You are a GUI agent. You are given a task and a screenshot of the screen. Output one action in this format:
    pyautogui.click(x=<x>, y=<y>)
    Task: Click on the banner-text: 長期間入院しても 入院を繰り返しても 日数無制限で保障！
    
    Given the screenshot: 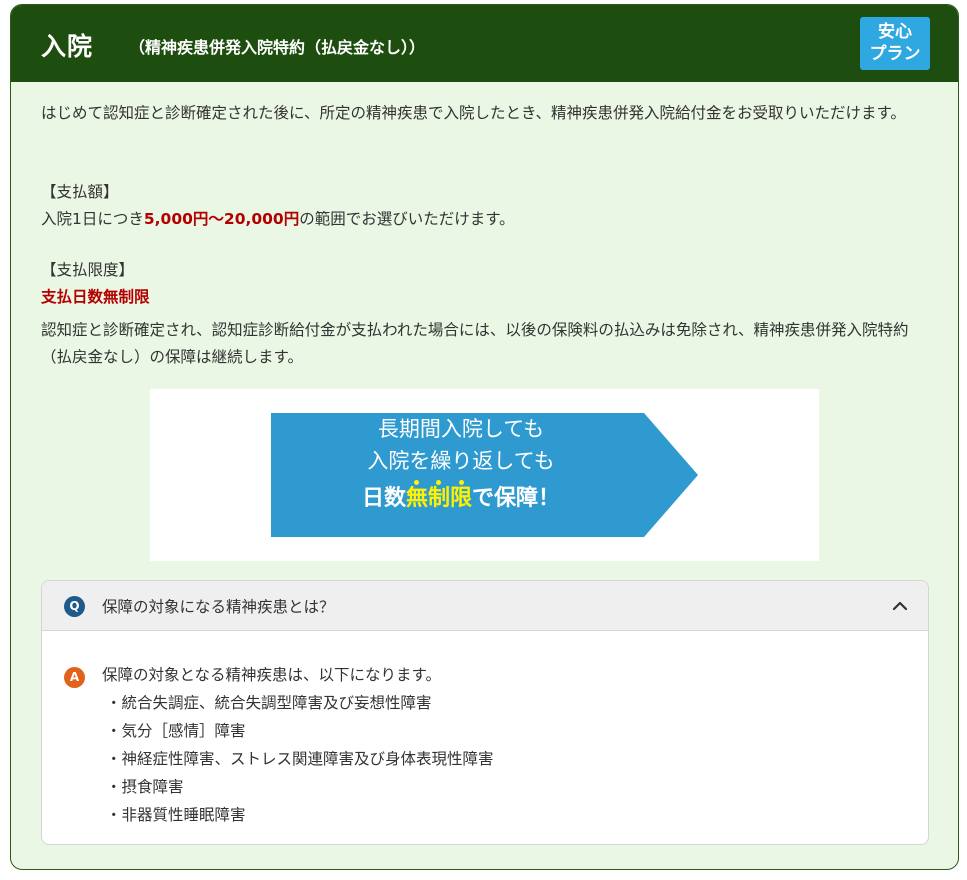 What is the action you would take?
    pyautogui.click(x=461, y=466)
    